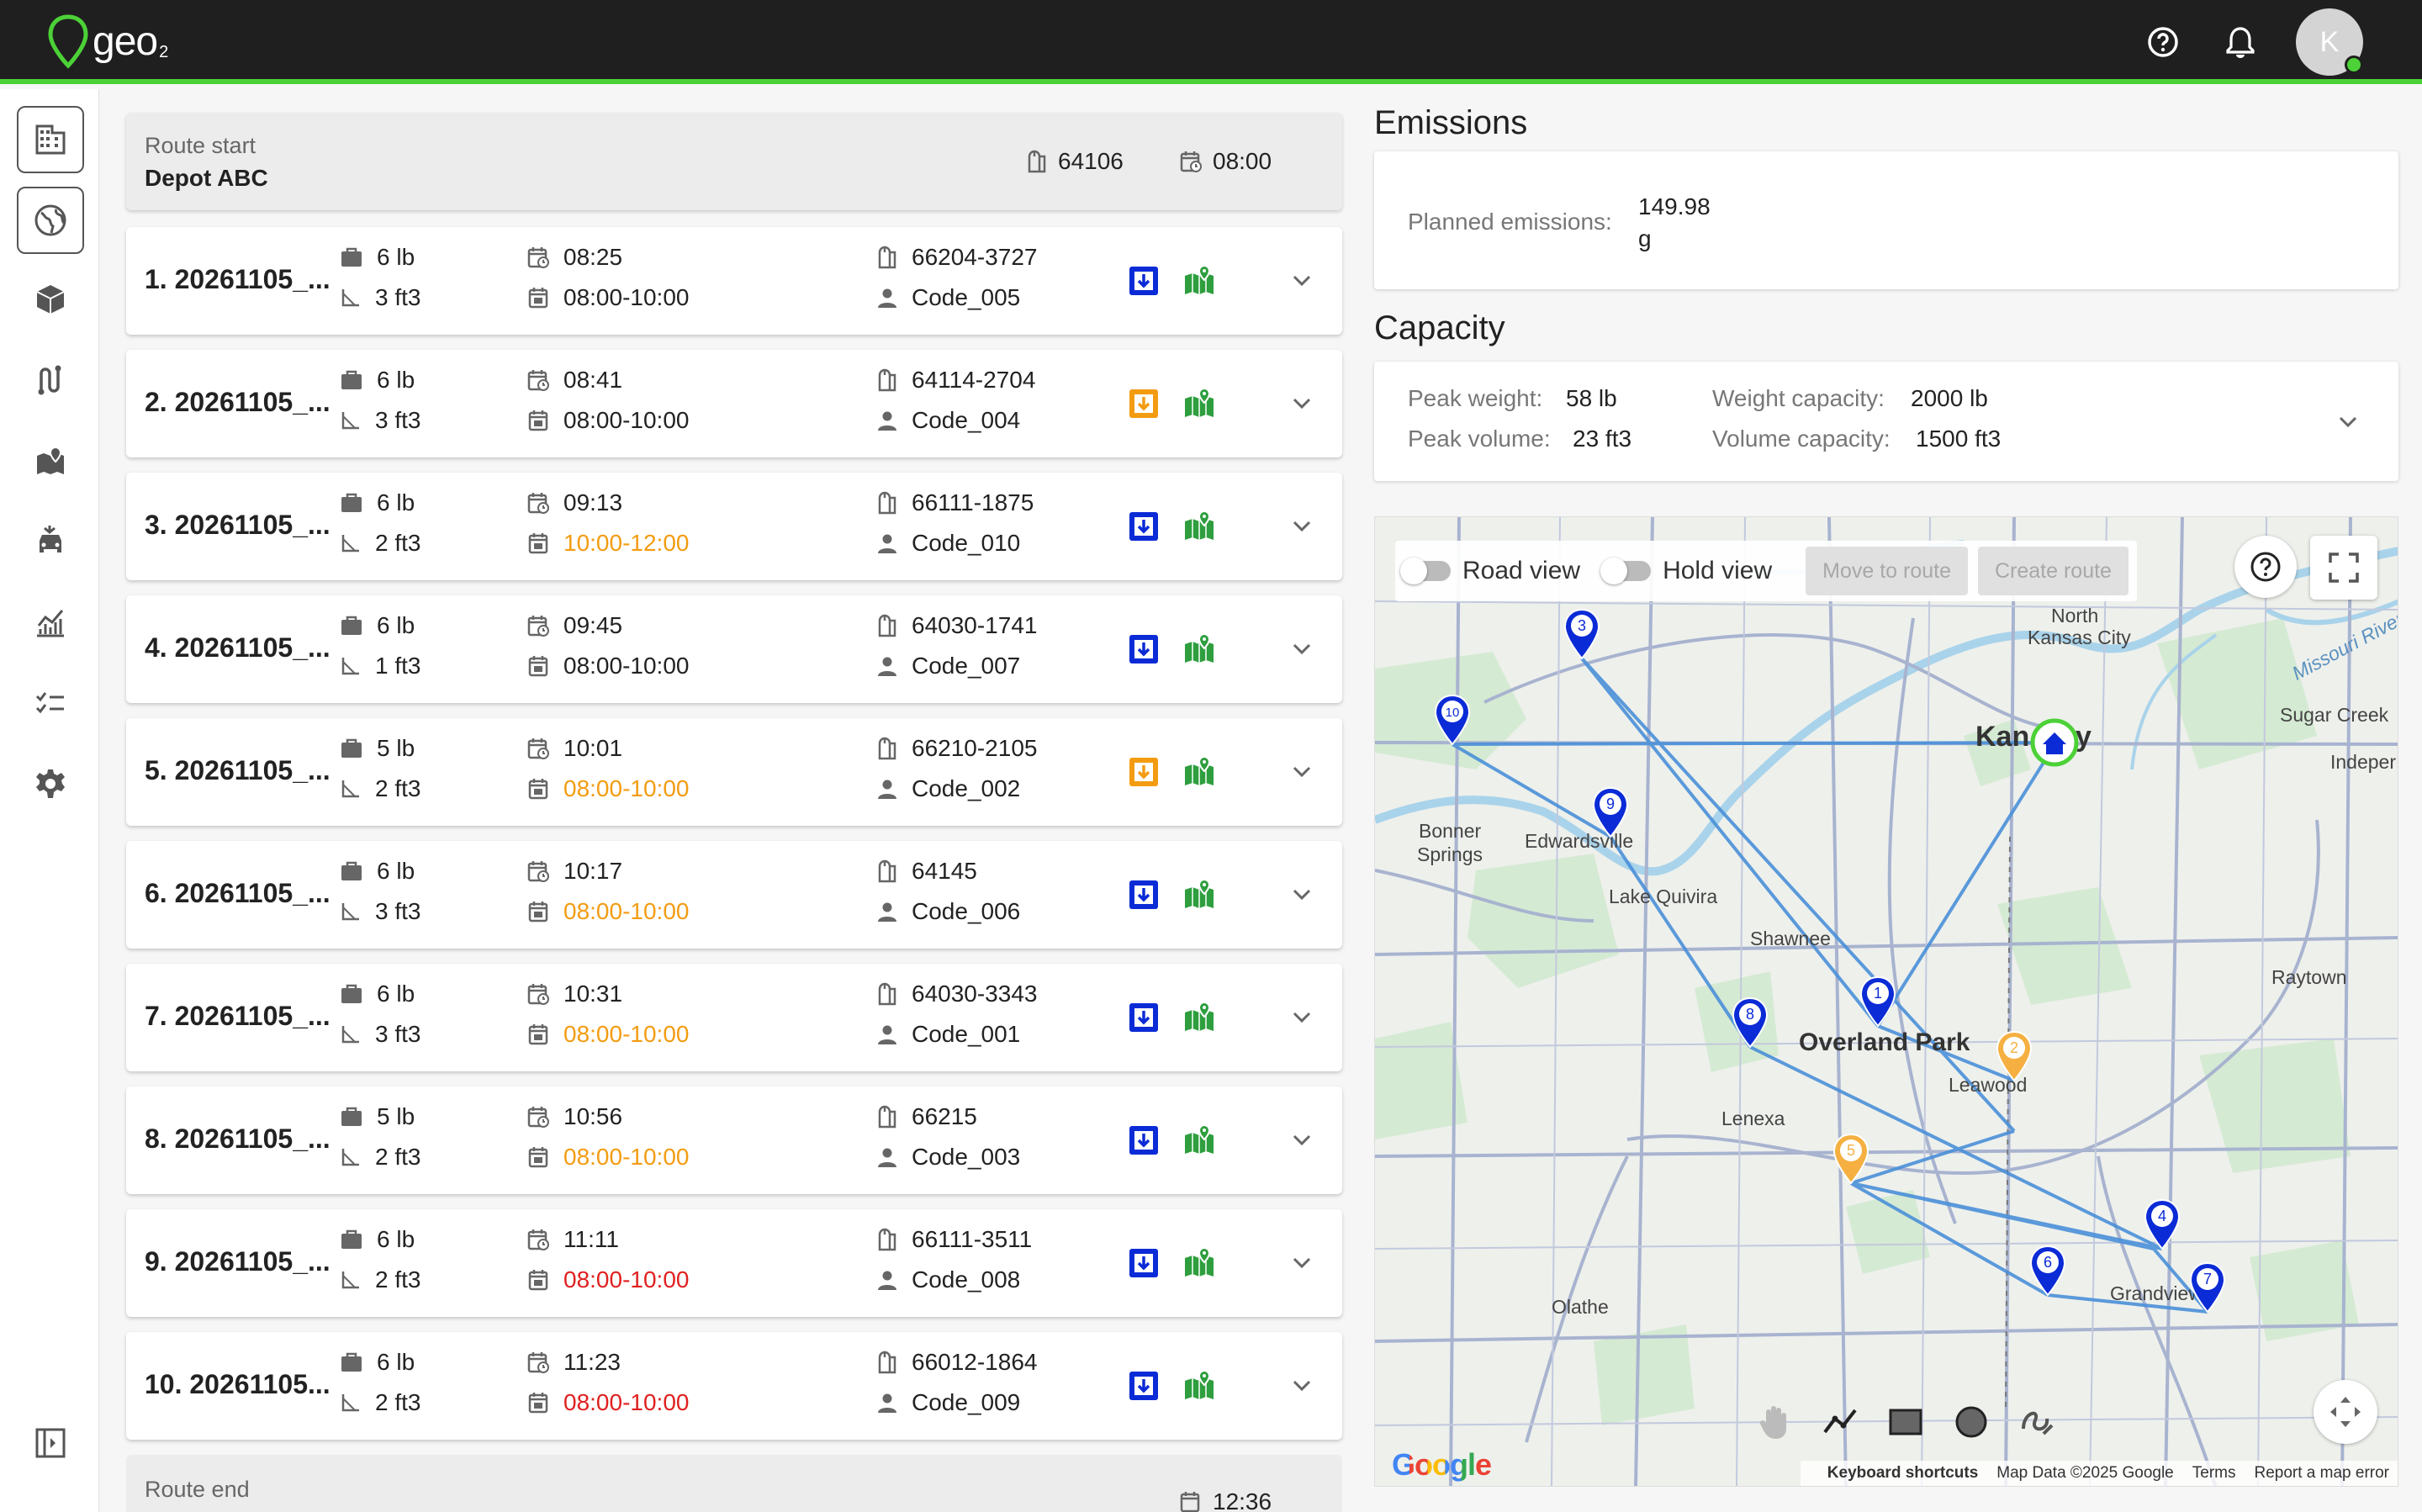 The height and width of the screenshot is (1512, 2422). What do you see at coordinates (1887, 571) in the screenshot?
I see `move-to-route-button: Move to route` at bounding box center [1887, 571].